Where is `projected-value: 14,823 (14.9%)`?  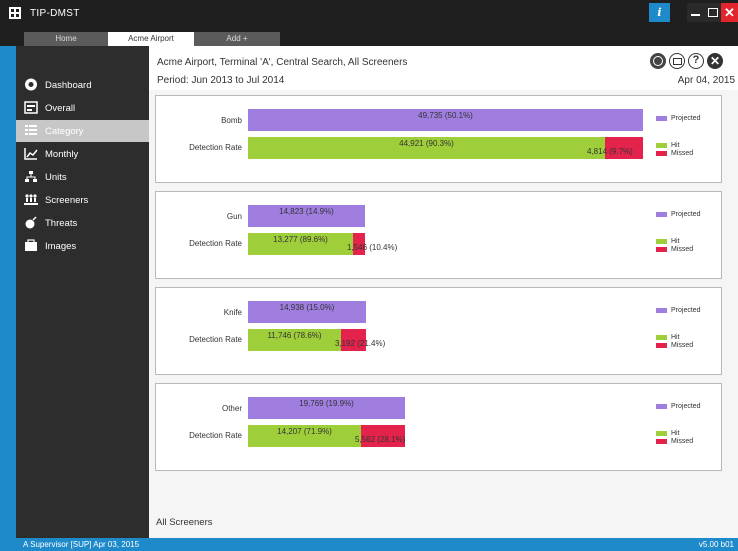
projected-value: 14,823 (14.9%) is located at coordinates (306, 211).